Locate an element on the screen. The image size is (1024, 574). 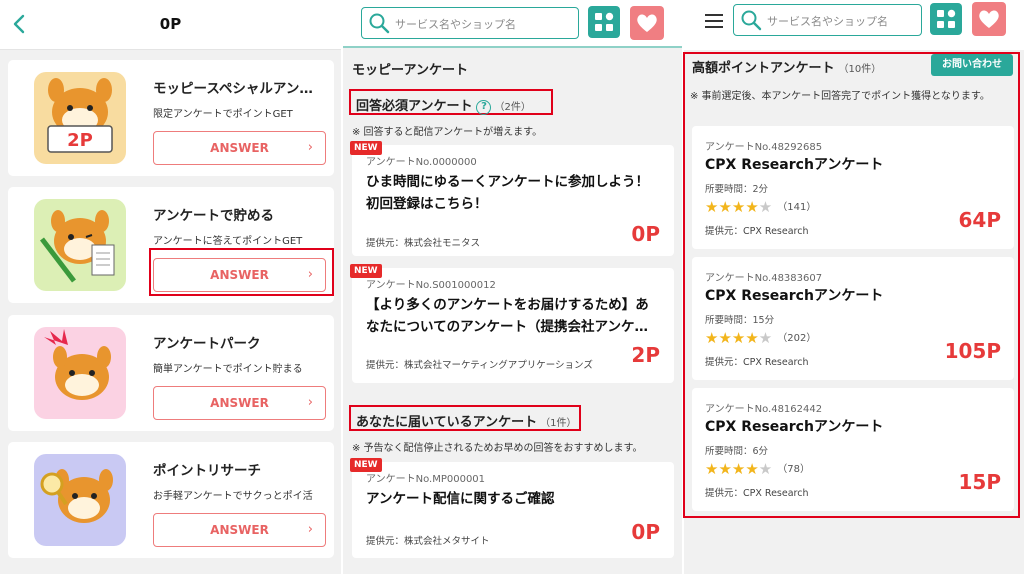
menu-icon is located at coordinates (714, 21).